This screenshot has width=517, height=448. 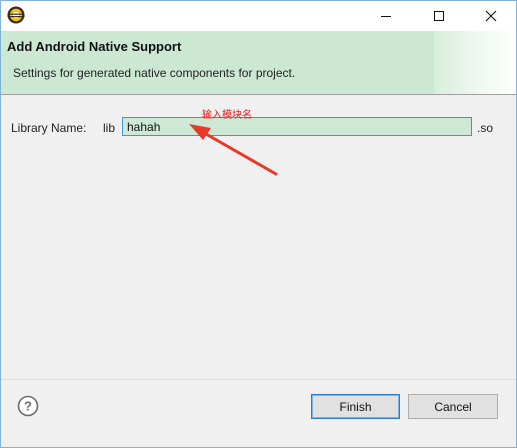 What do you see at coordinates (453, 406) in the screenshot?
I see `cancel-button: Cancel` at bounding box center [453, 406].